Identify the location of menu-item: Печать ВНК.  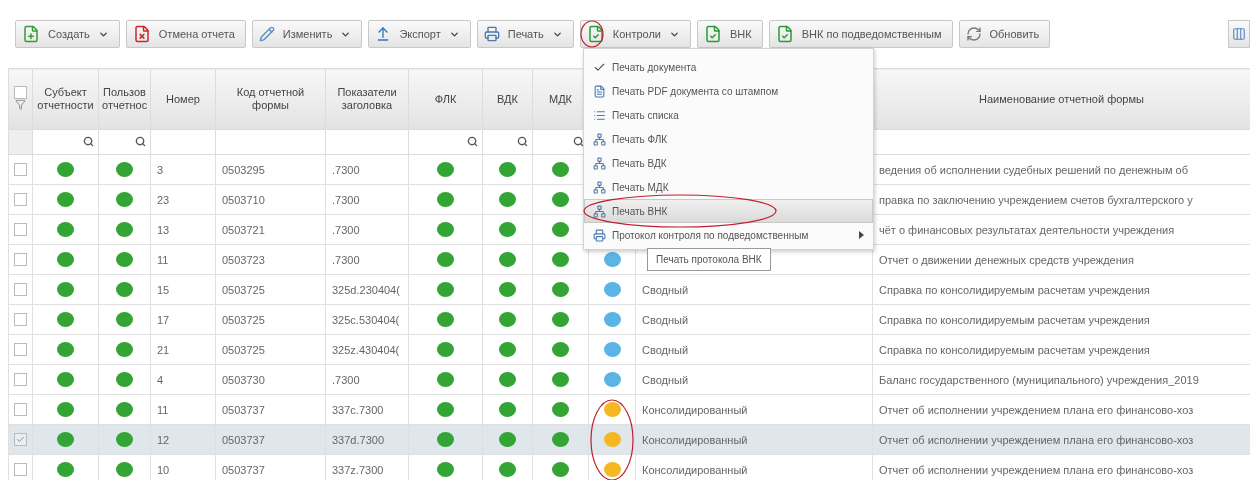
(728, 211).